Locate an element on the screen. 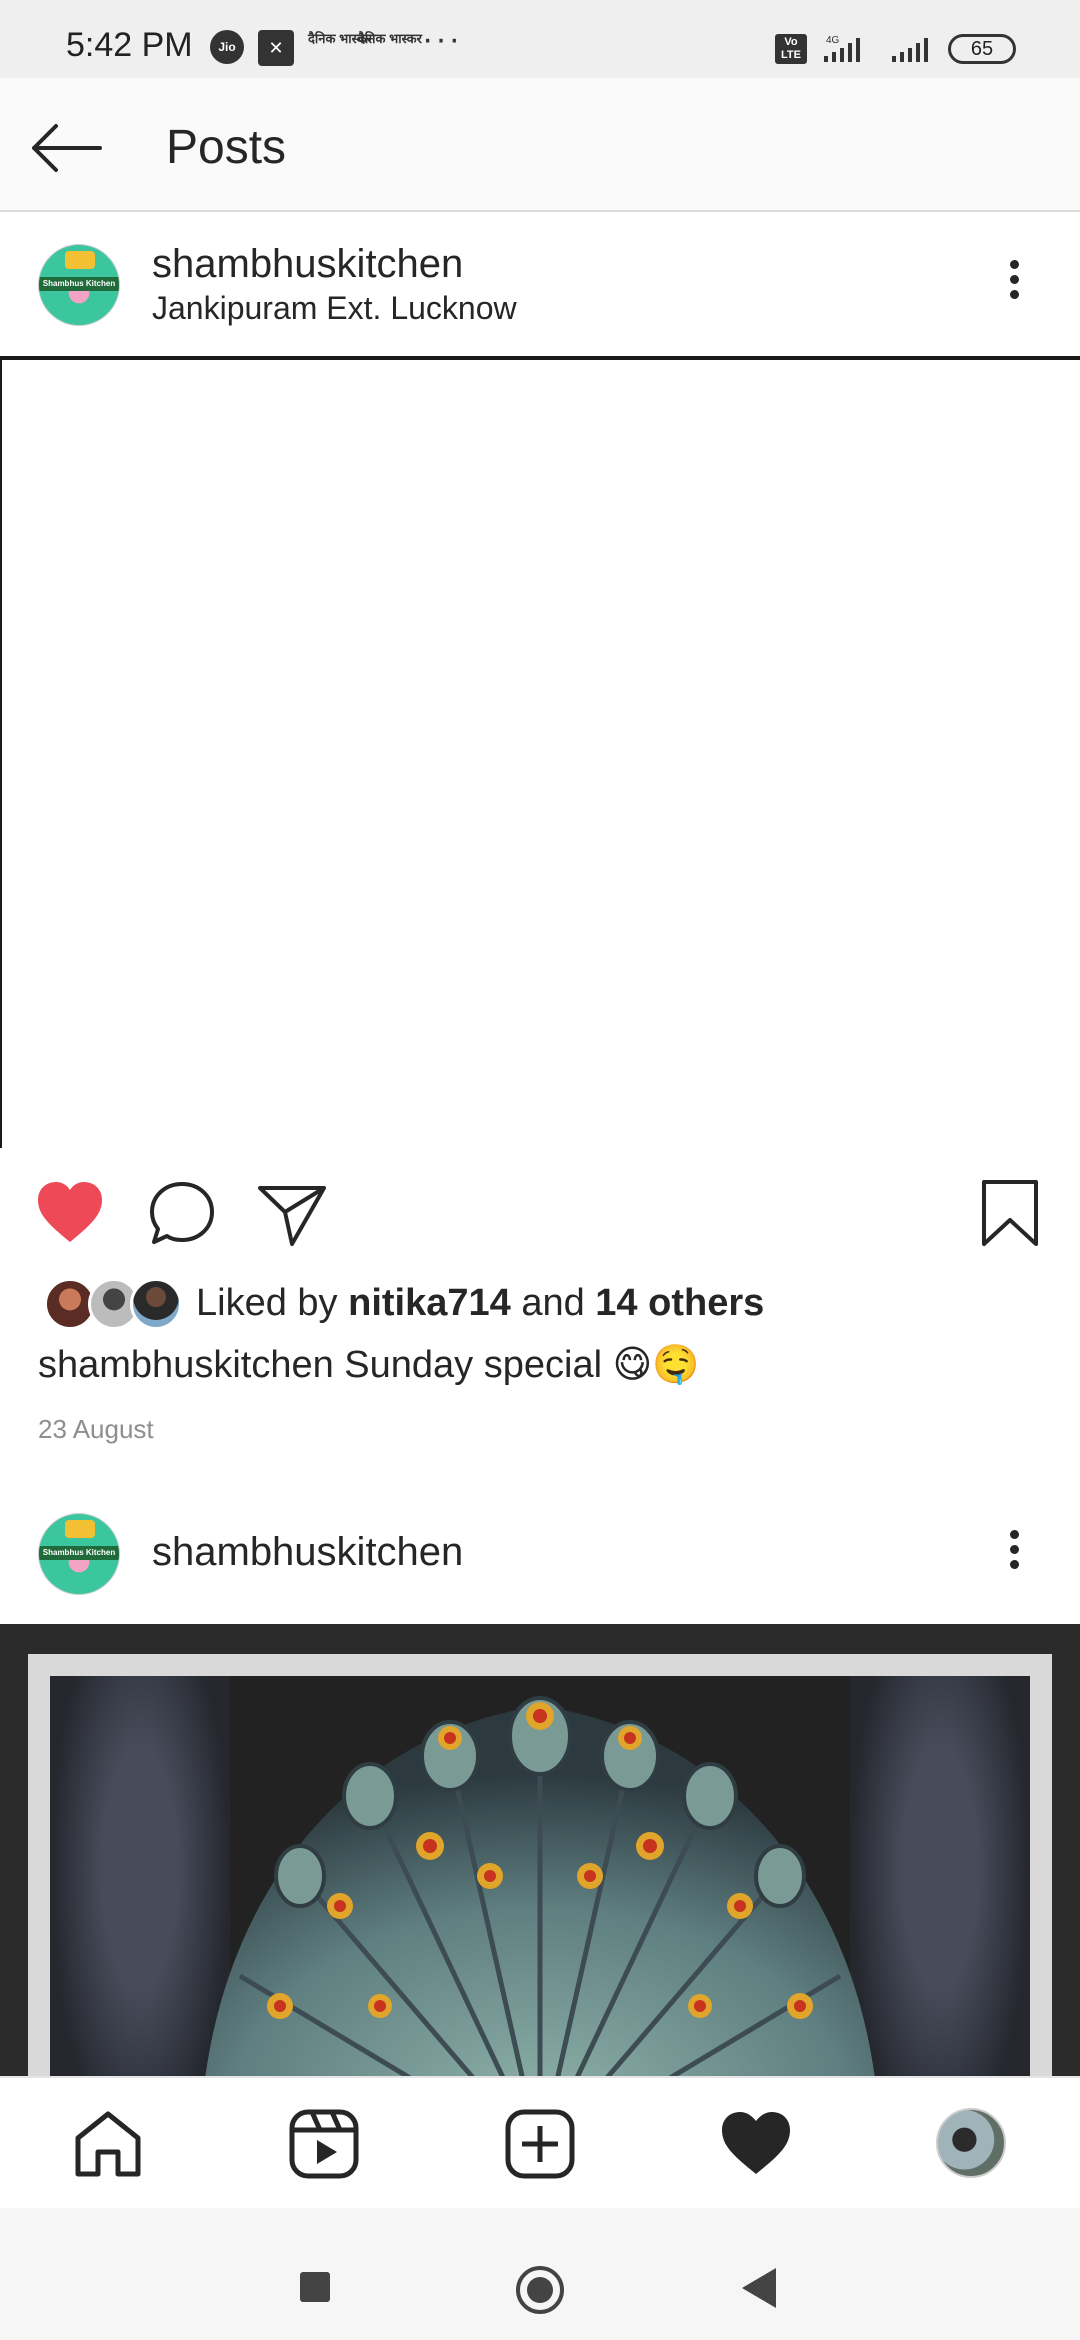 The height and width of the screenshot is (2340, 1080). bottom-navigation is located at coordinates (540, 2142).